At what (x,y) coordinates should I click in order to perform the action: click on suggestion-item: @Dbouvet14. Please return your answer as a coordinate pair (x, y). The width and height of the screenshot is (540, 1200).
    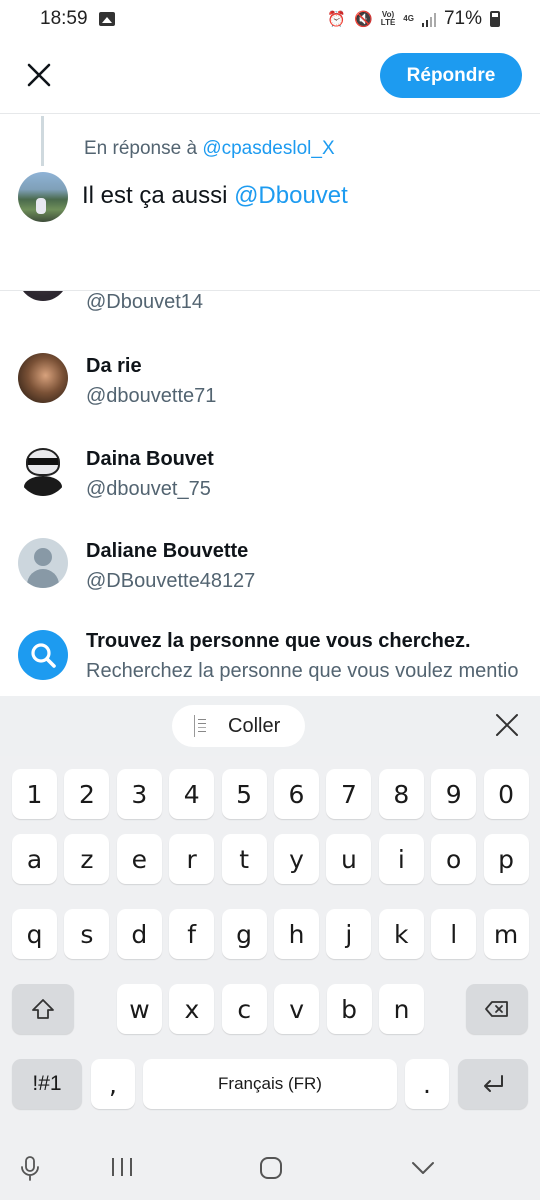
    Looking at the image, I should click on (270, 317).